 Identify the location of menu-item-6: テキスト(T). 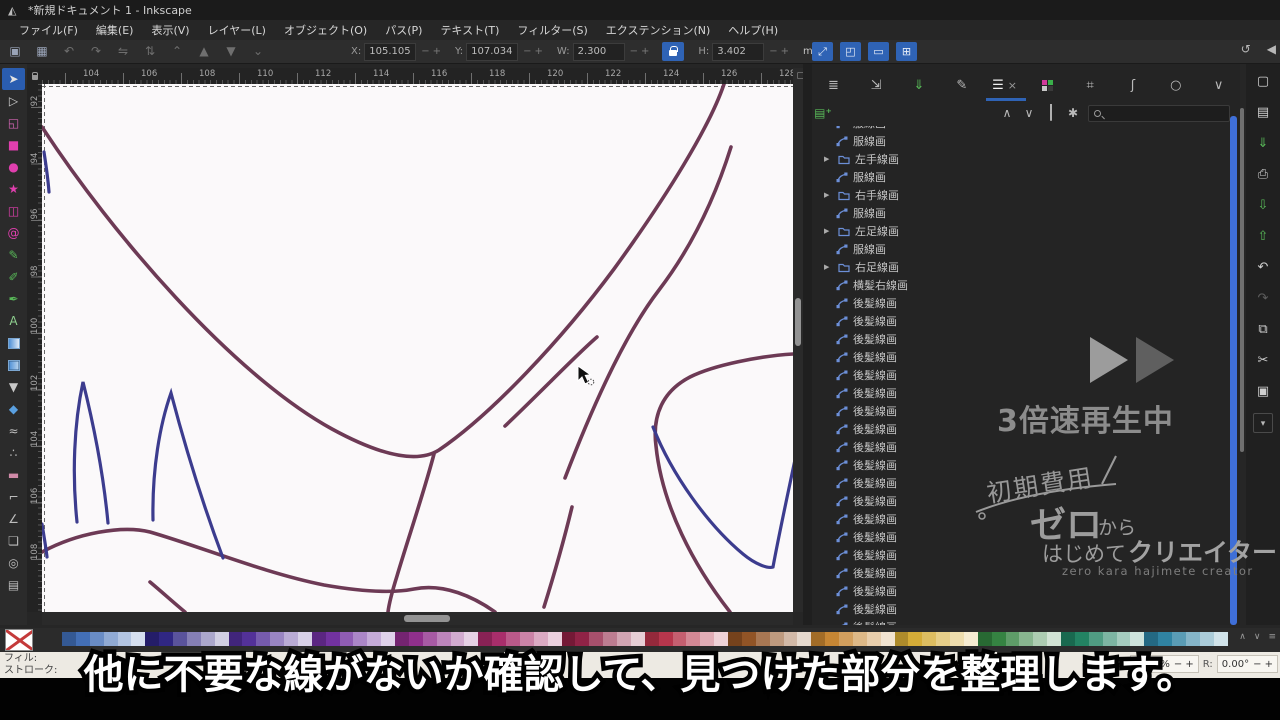
(469, 30).